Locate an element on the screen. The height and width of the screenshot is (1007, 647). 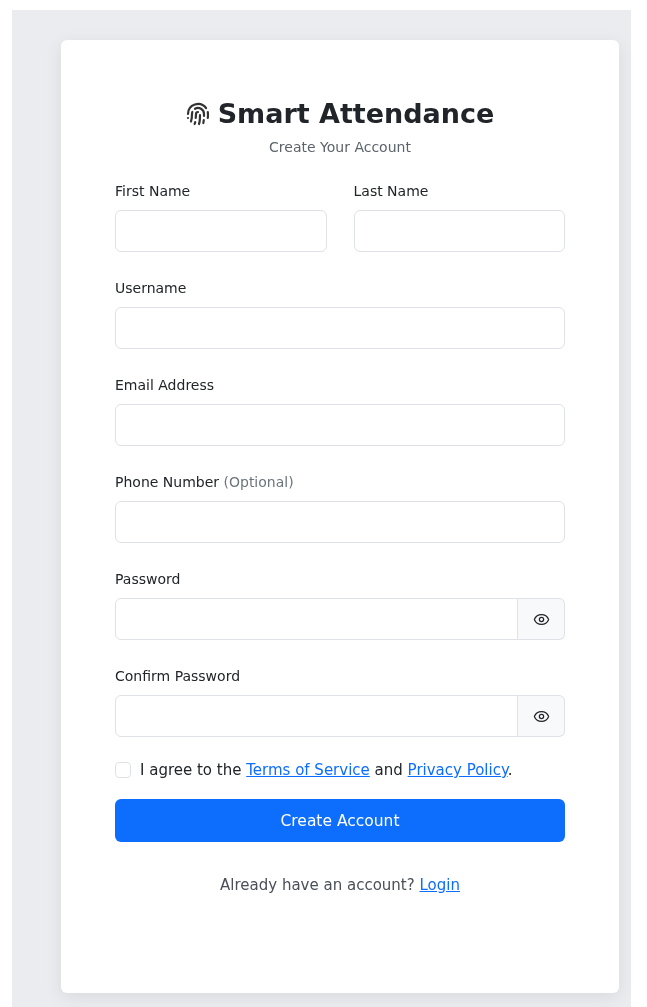
agreement-text: I agree to the Terms of Service and Privacy Policy. is located at coordinates (326, 770).